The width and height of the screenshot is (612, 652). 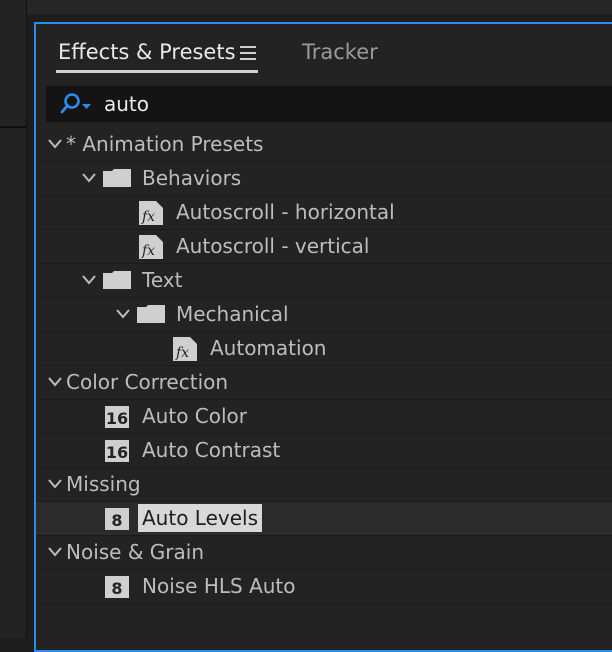 I want to click on tree-row-behaviors: Behaviors, so click(x=324, y=179).